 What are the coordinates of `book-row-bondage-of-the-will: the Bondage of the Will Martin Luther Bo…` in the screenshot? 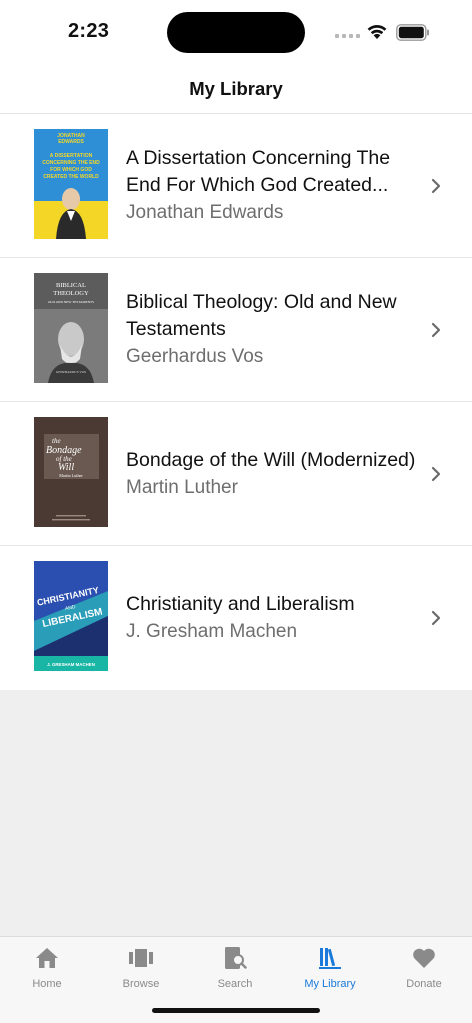 It's located at (236, 474).